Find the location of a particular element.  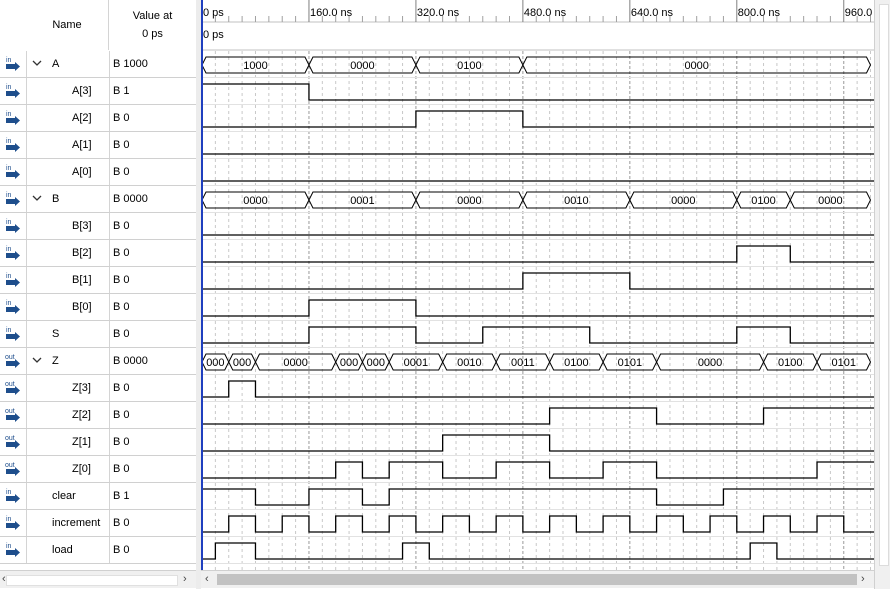

signal-name: A[0] is located at coordinates (82, 172).